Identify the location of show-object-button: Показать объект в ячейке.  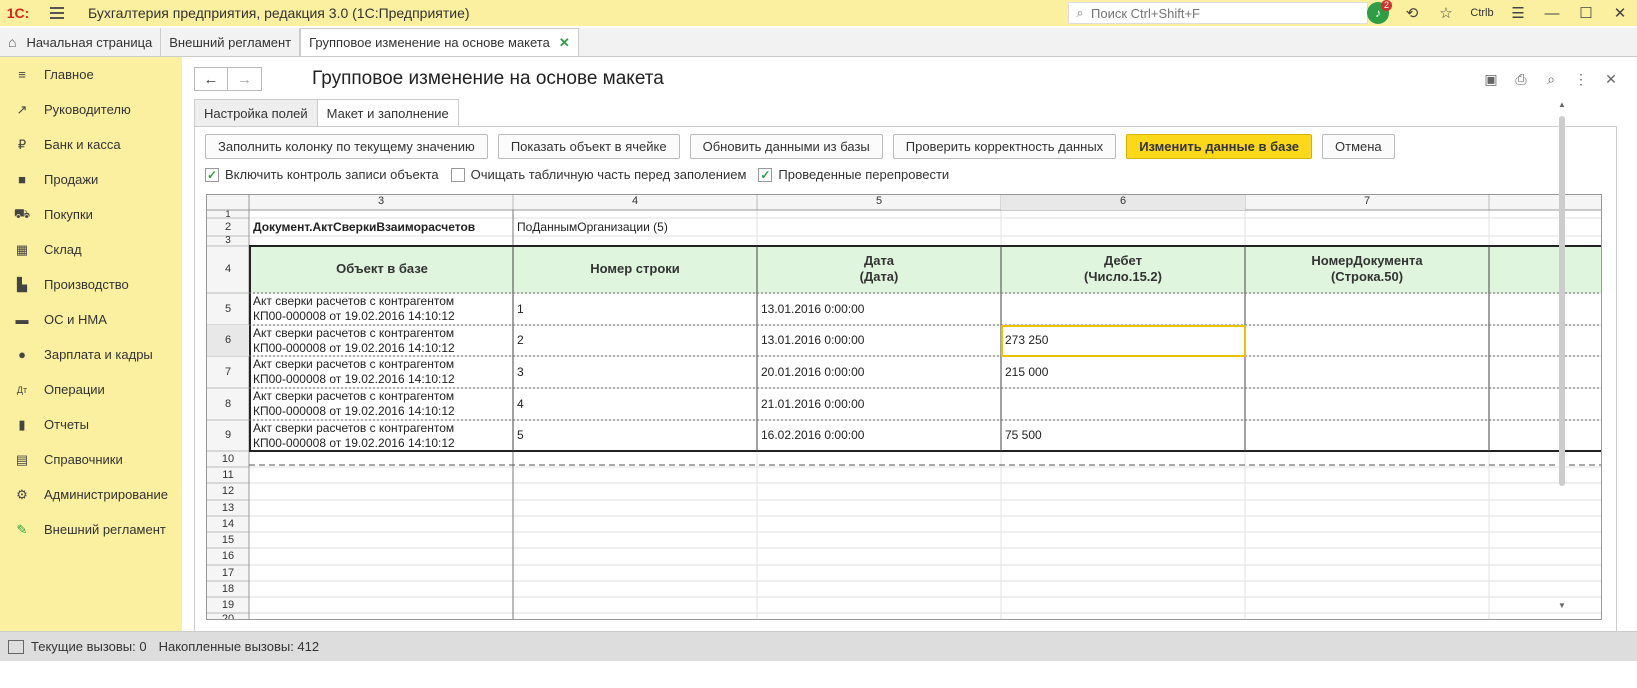
(588, 146).